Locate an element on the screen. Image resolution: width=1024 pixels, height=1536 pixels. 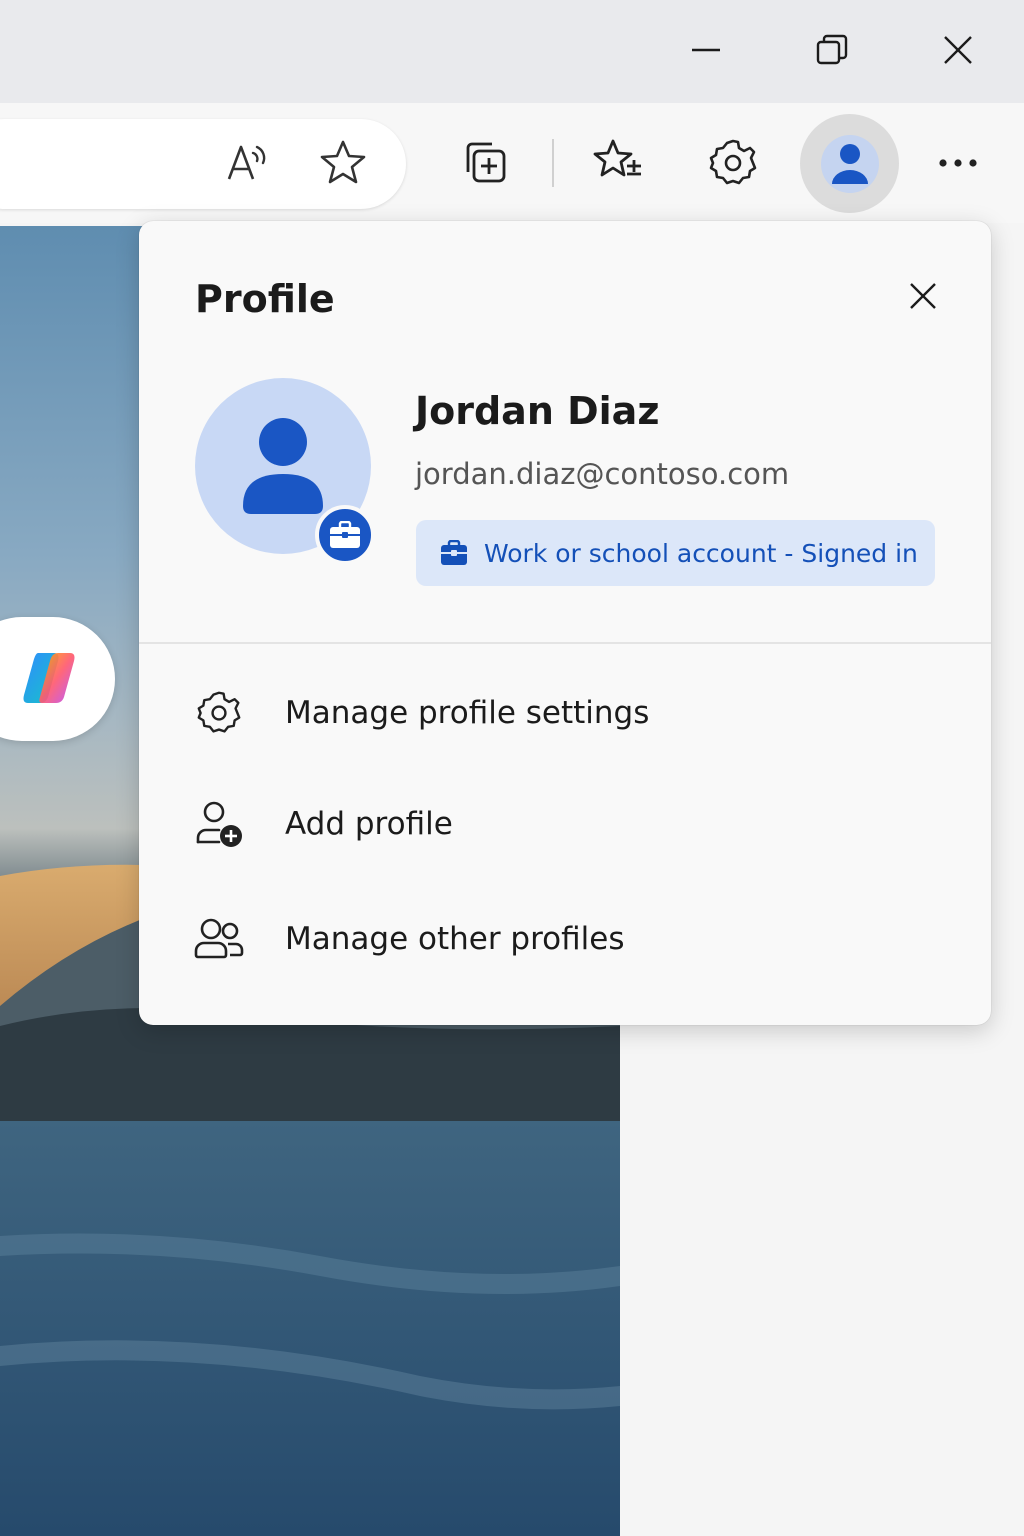
restore-button is located at coordinates (832, 50).